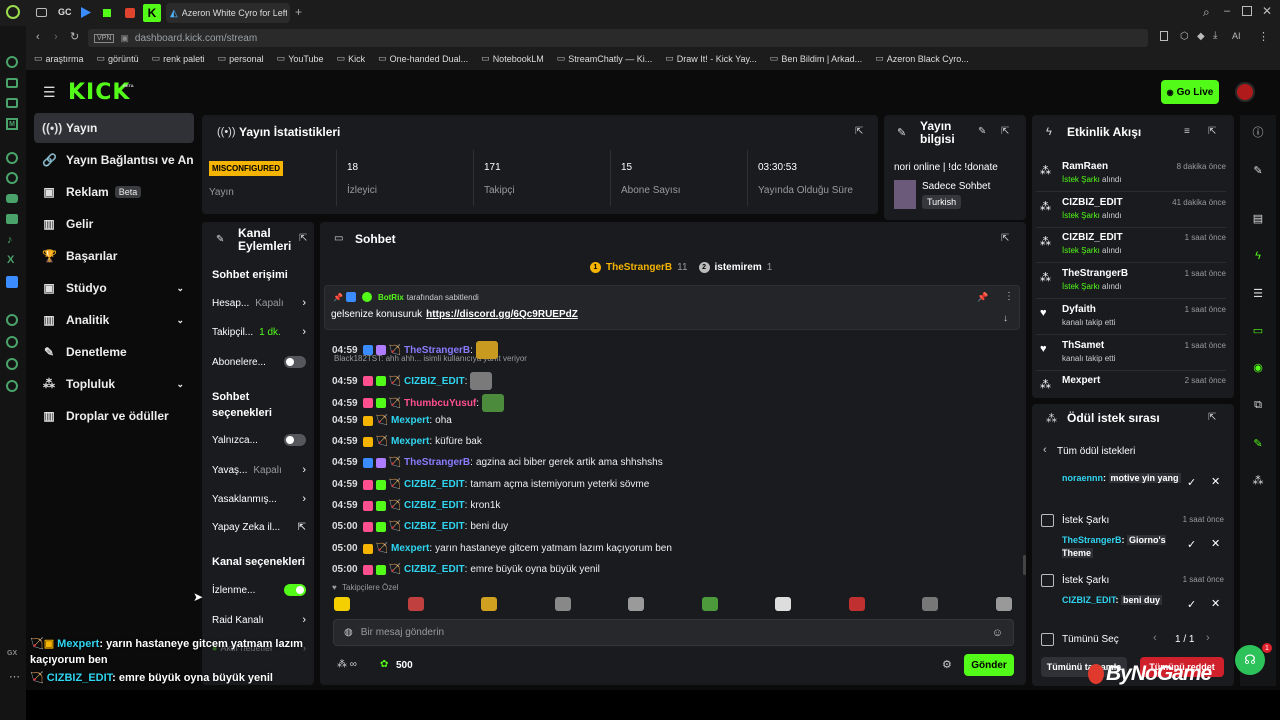  I want to click on sidebar-item: ▥ Analitik ⌄, so click(114, 320).